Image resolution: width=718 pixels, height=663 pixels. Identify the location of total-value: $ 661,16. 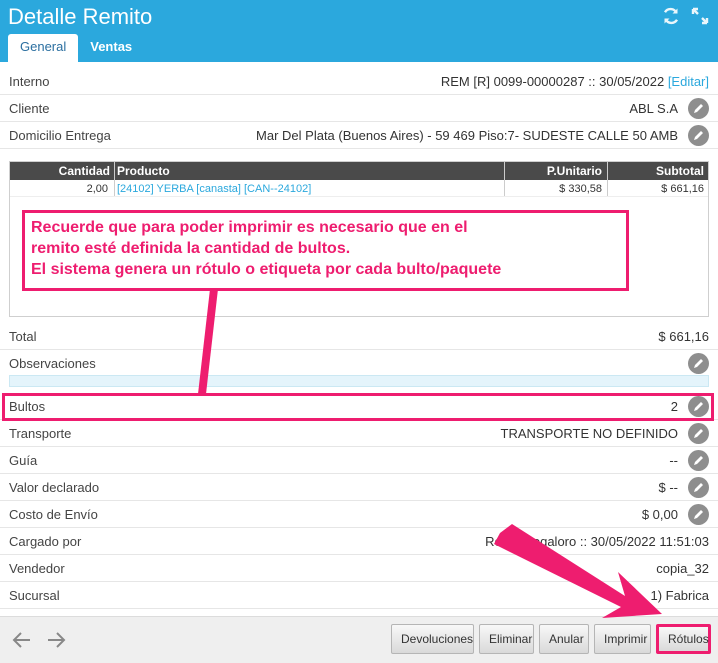
(683, 336).